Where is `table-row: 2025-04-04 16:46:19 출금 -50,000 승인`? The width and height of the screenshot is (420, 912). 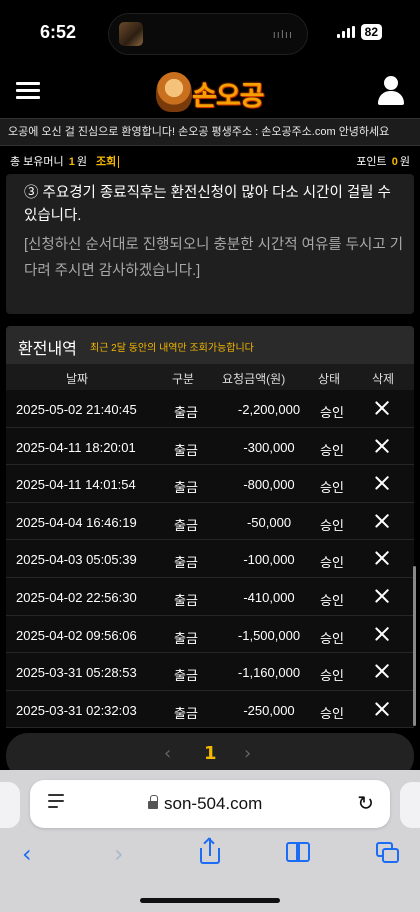
table-row: 2025-04-04 16:46:19 출금 -50,000 승인 is located at coordinates (210, 521).